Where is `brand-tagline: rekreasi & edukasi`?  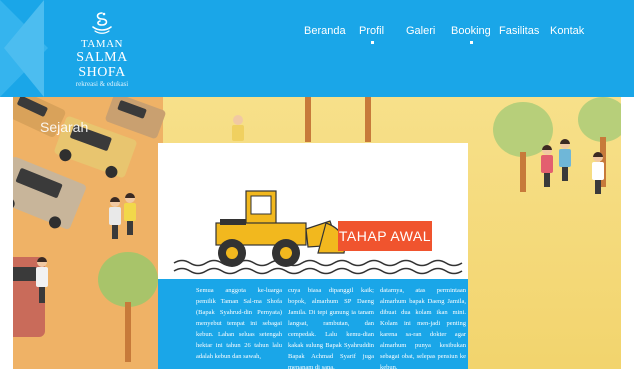 brand-tagline: rekreasi & edukasi is located at coordinates (102, 84).